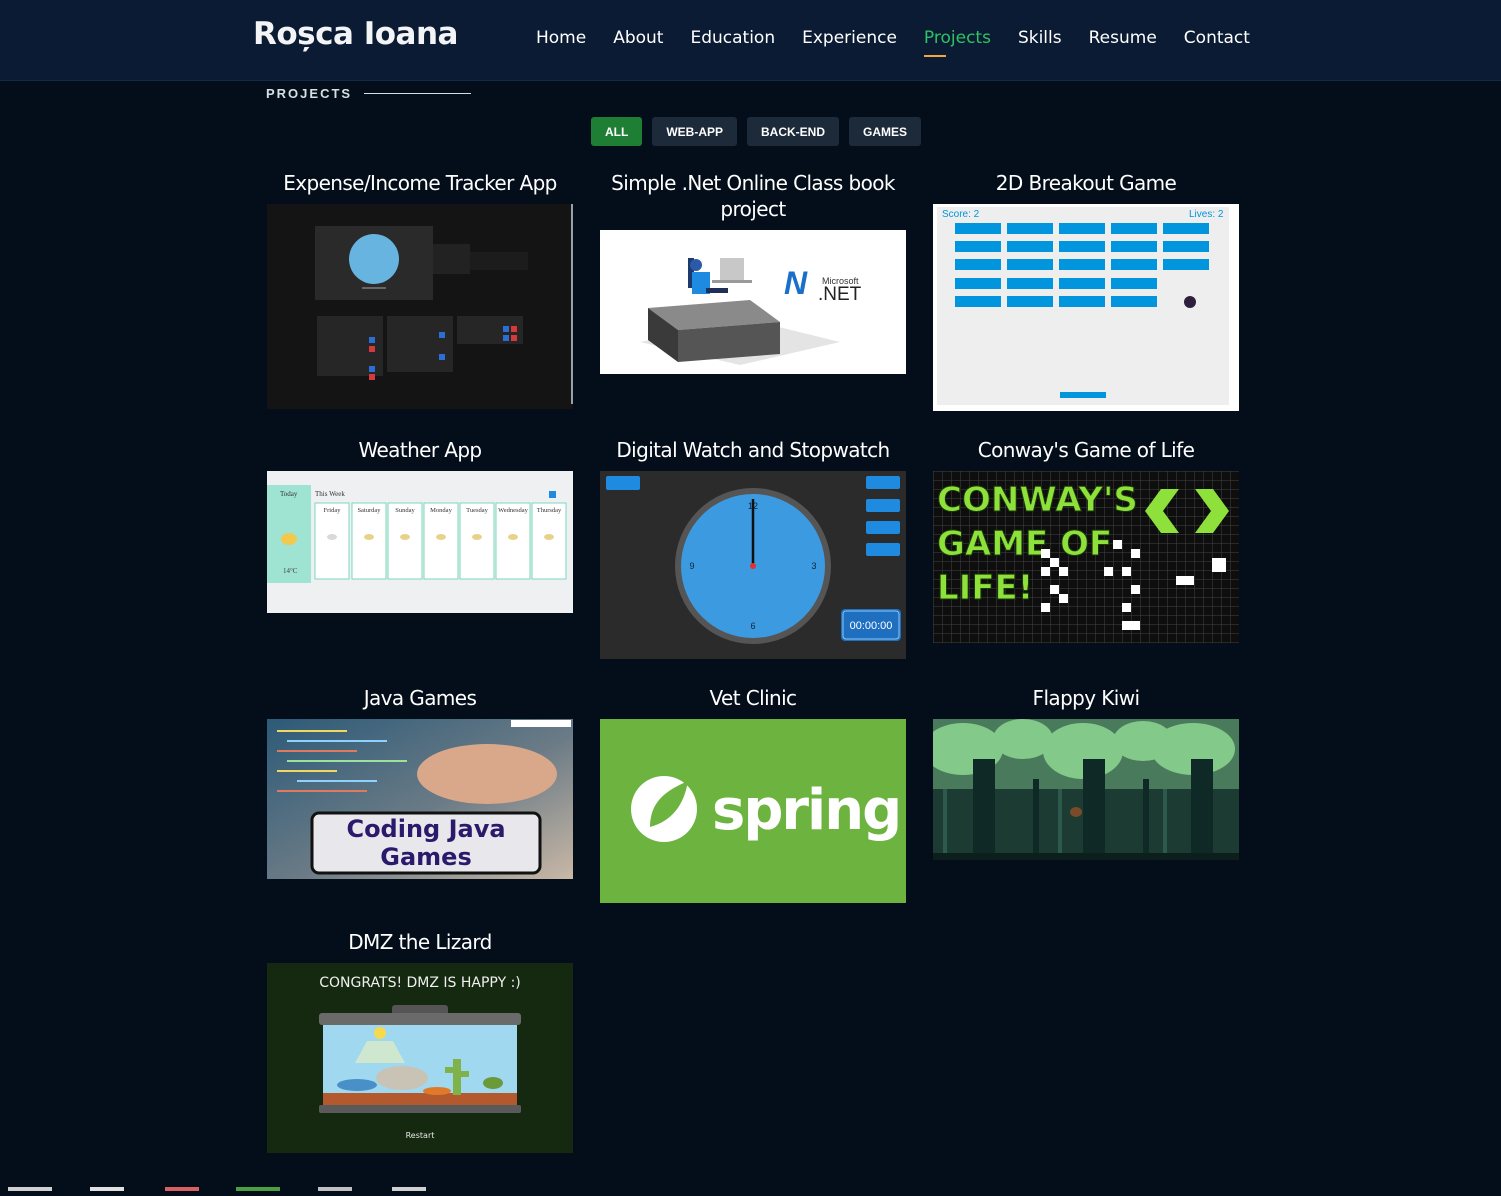 This screenshot has height=1196, width=1501. Describe the element at coordinates (753, 196) in the screenshot. I see `project-title: Simple .Net Online Class book project` at that location.